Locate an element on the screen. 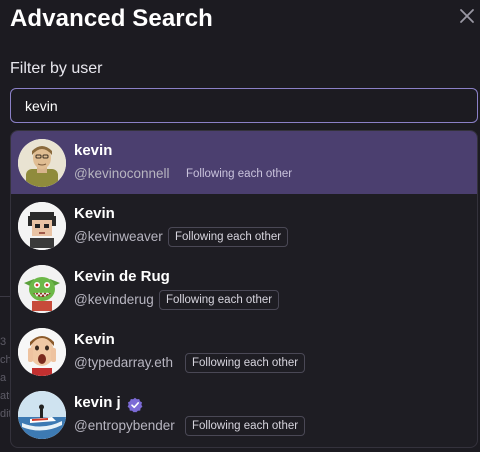 The width and height of the screenshot is (480, 452). user-display-name: Kevin de Rug is located at coordinates (122, 276).